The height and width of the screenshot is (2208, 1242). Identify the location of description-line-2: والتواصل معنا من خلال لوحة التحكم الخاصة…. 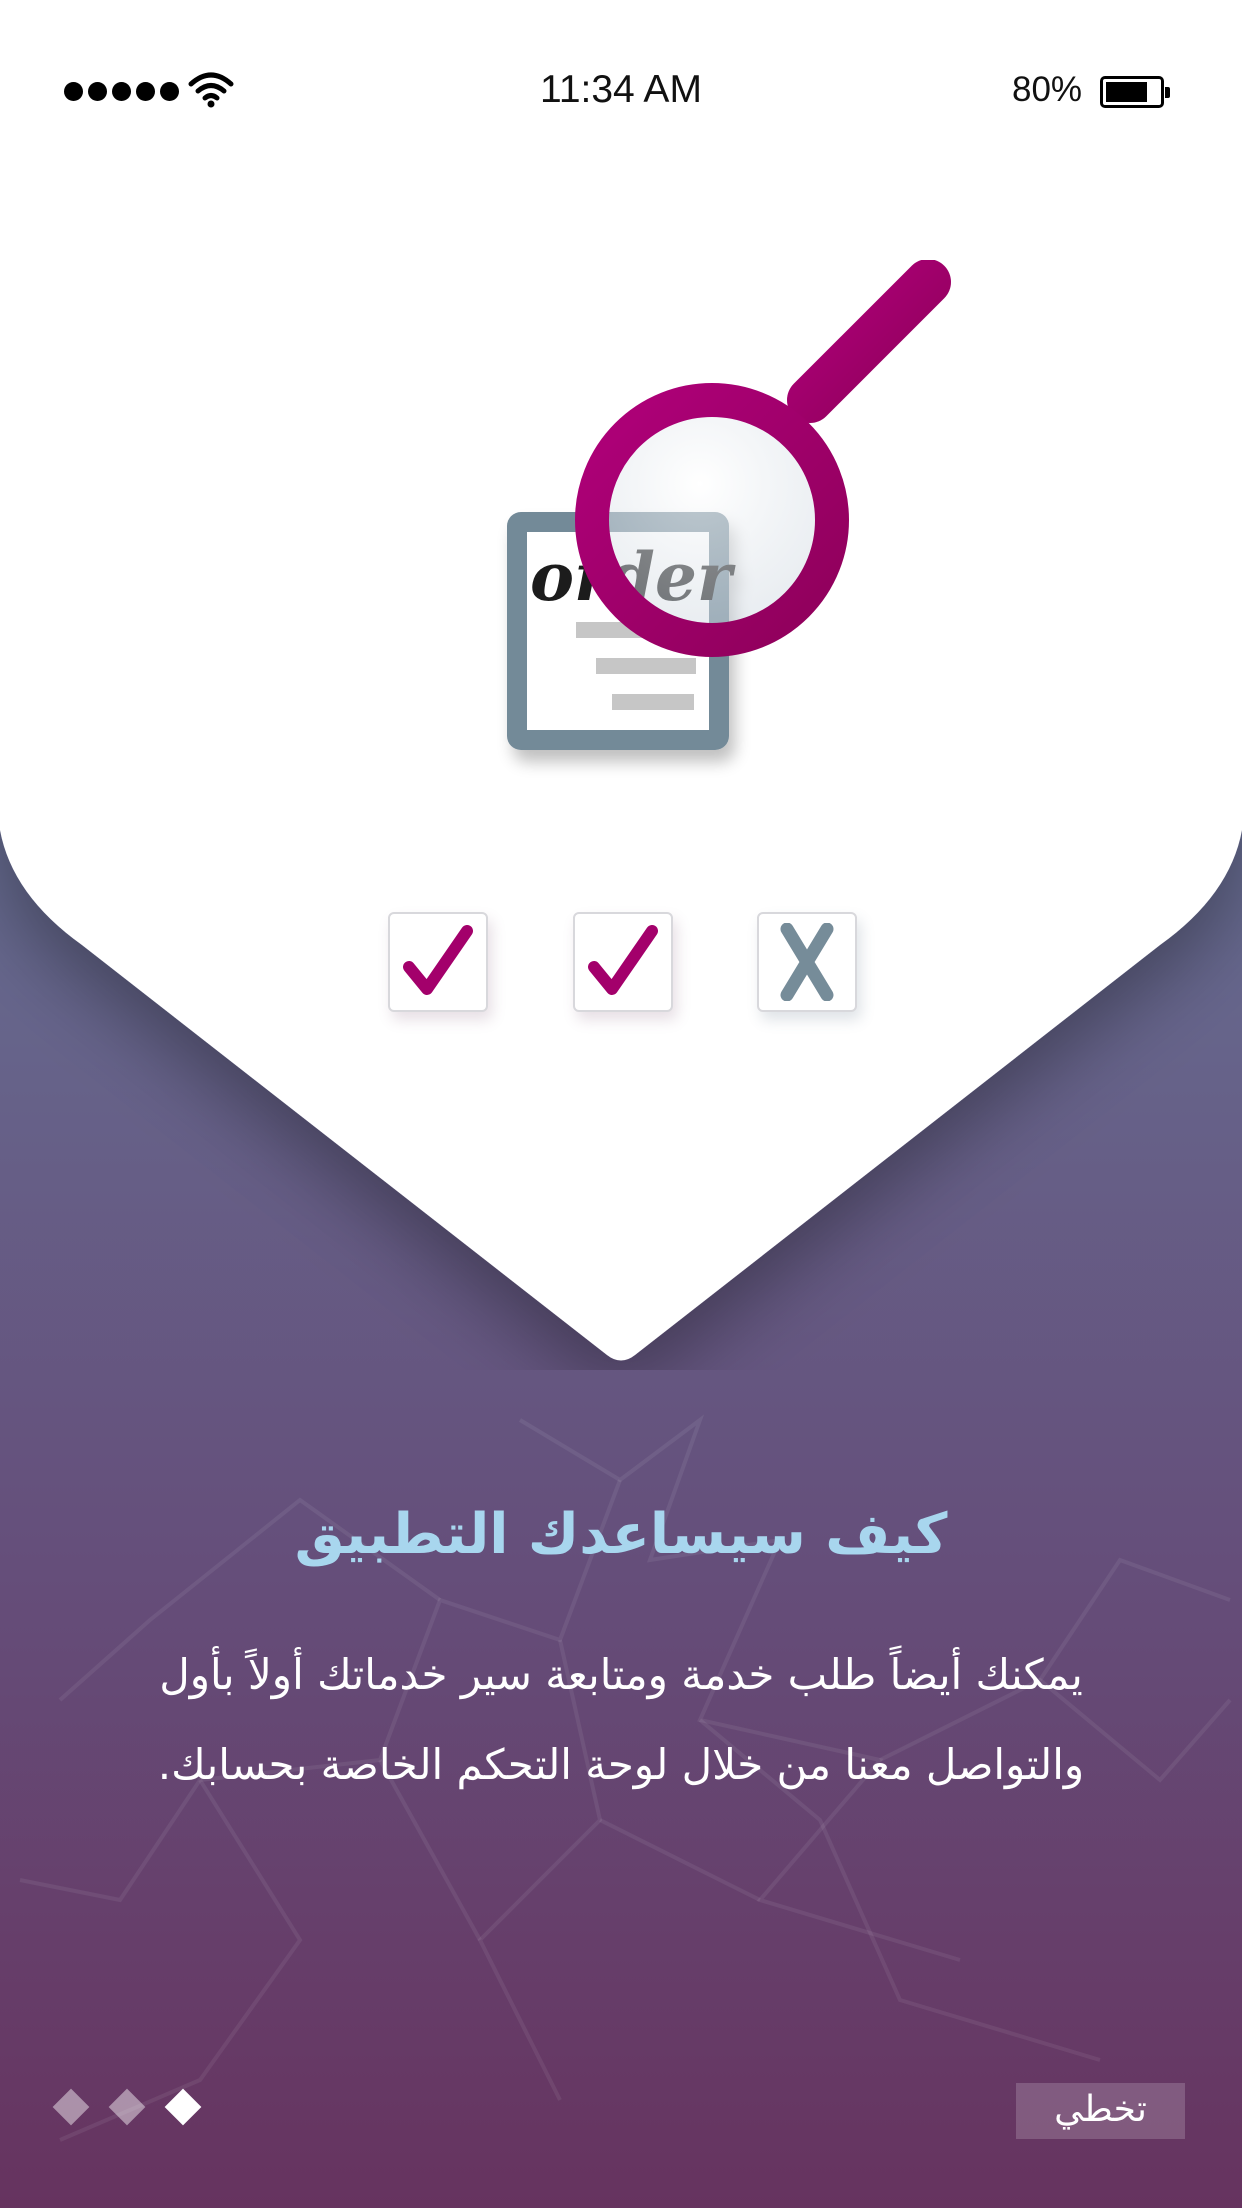
(621, 1764).